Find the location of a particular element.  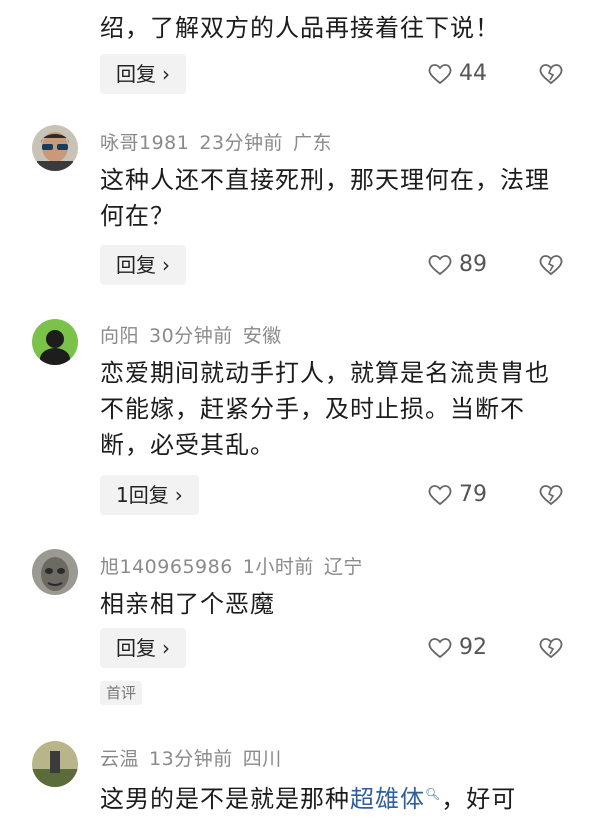

like-button: 79 is located at coordinates (457, 495).